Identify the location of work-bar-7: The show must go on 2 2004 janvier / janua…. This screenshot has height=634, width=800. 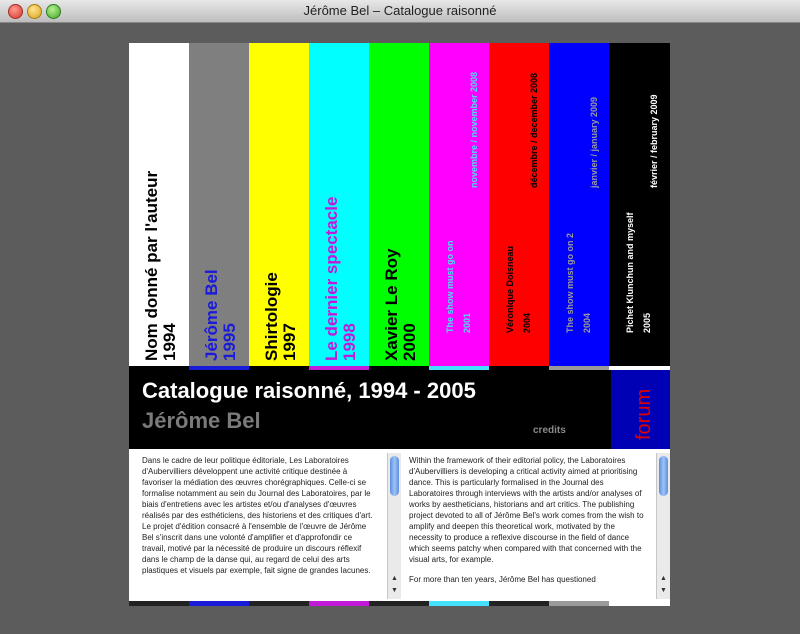
(579, 206).